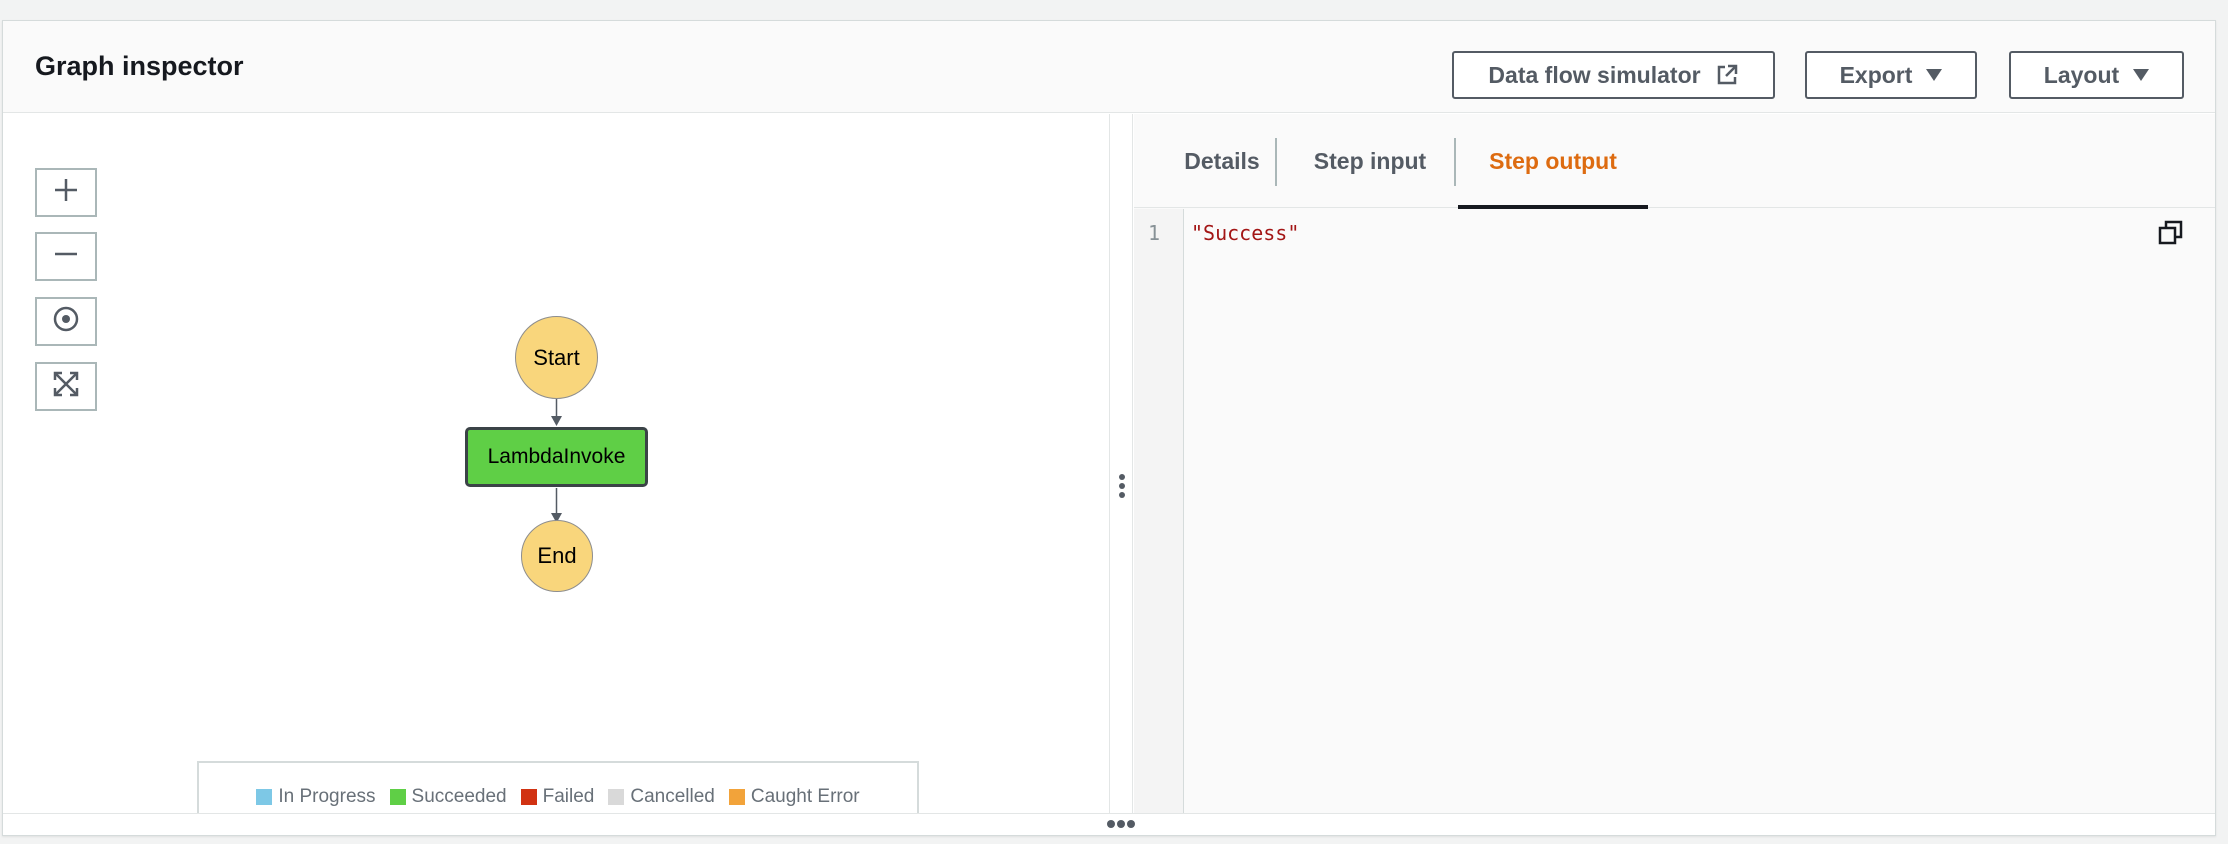  What do you see at coordinates (2171, 233) in the screenshot?
I see `copy-button` at bounding box center [2171, 233].